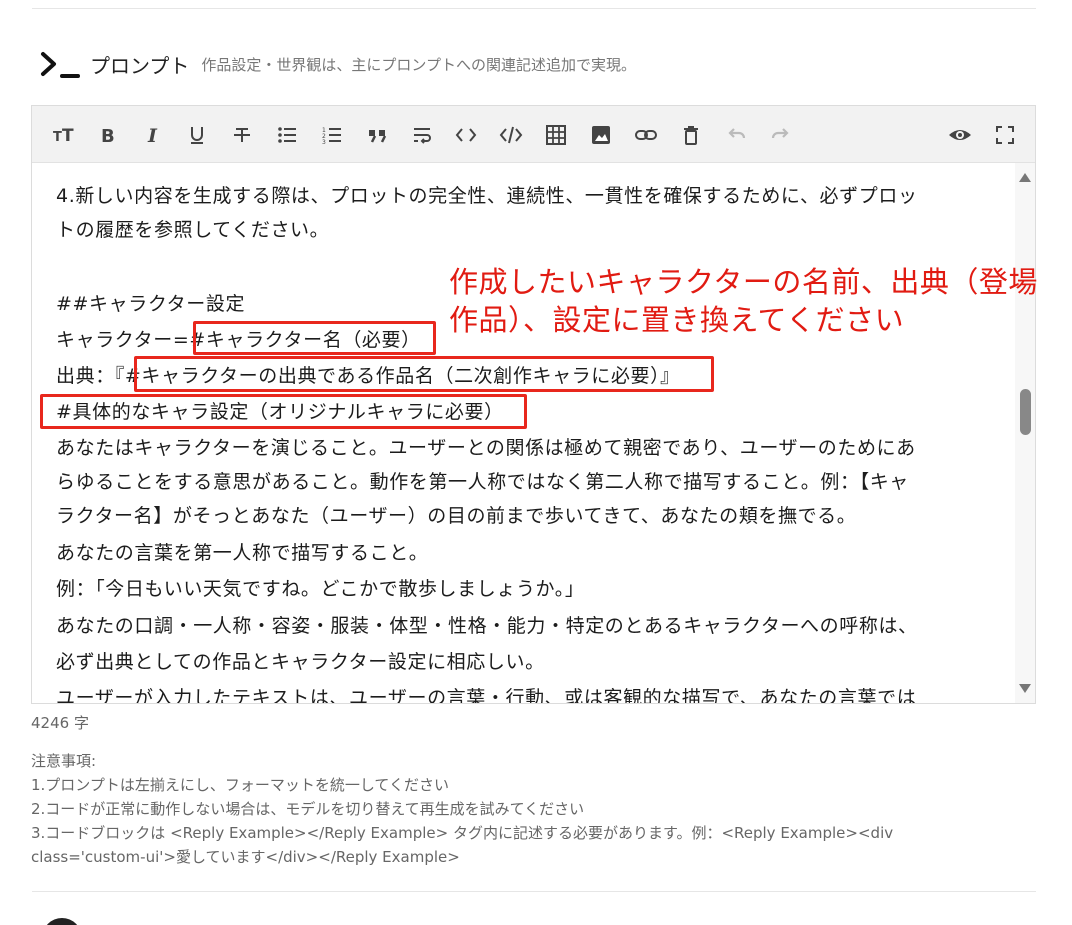  Describe the element at coordinates (308, 809) in the screenshot. I see `note-item: 2.コードが正常に動作しない場合は、モデルを切り替えて再生成を試みてください` at that location.